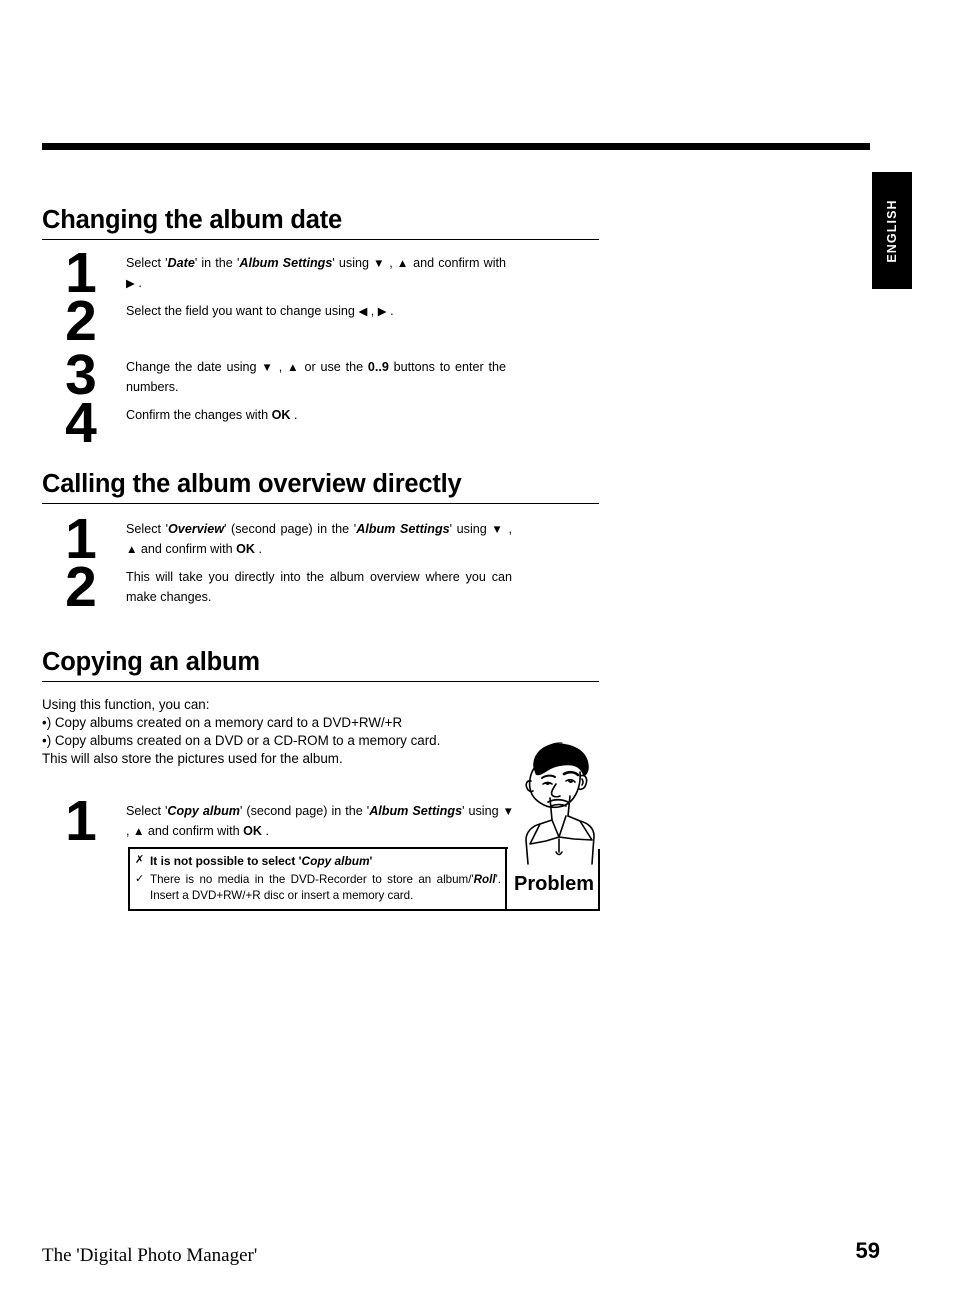  I want to click on section-heading: Calling the album overview directly, so click(320, 487).